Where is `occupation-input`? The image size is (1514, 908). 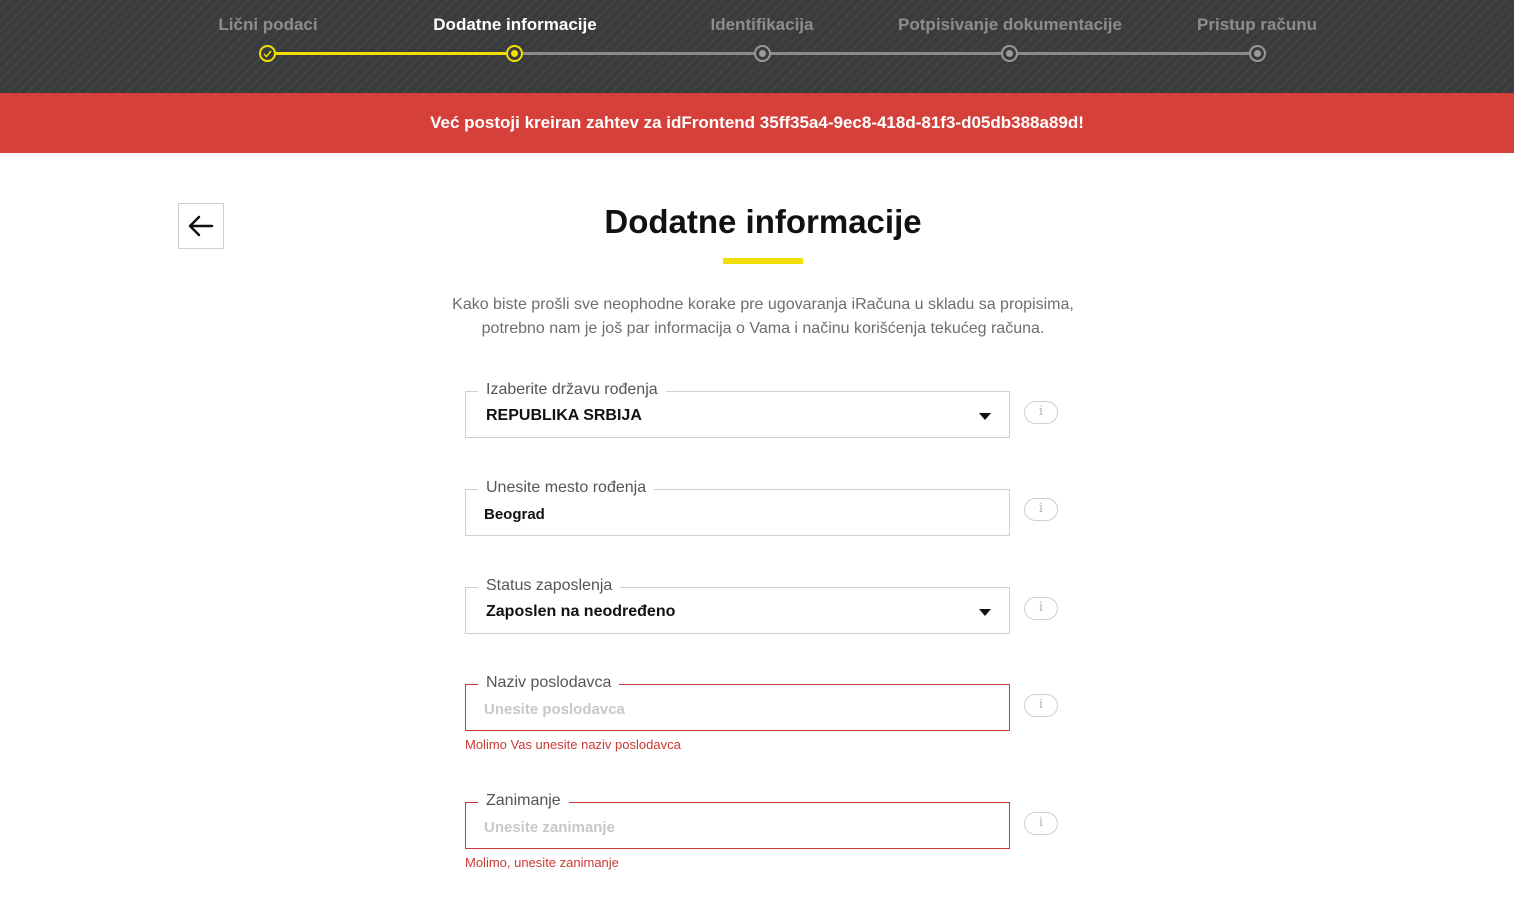 occupation-input is located at coordinates (724, 827).